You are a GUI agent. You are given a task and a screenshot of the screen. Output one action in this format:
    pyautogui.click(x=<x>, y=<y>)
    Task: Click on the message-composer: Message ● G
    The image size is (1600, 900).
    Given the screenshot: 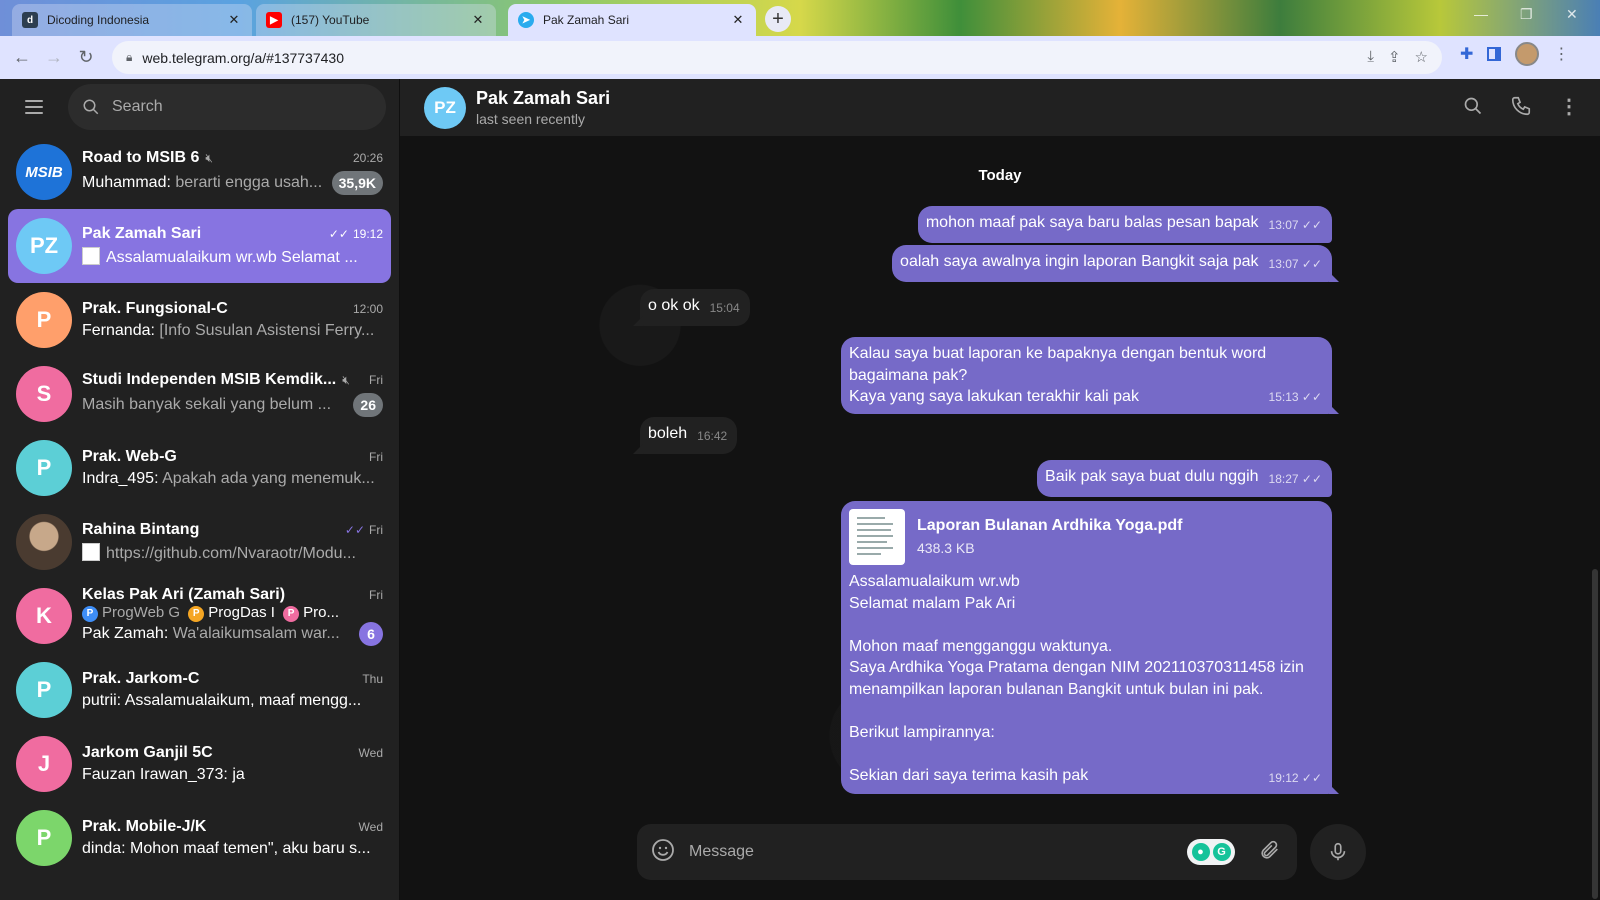 What is the action you would take?
    pyautogui.click(x=967, y=852)
    